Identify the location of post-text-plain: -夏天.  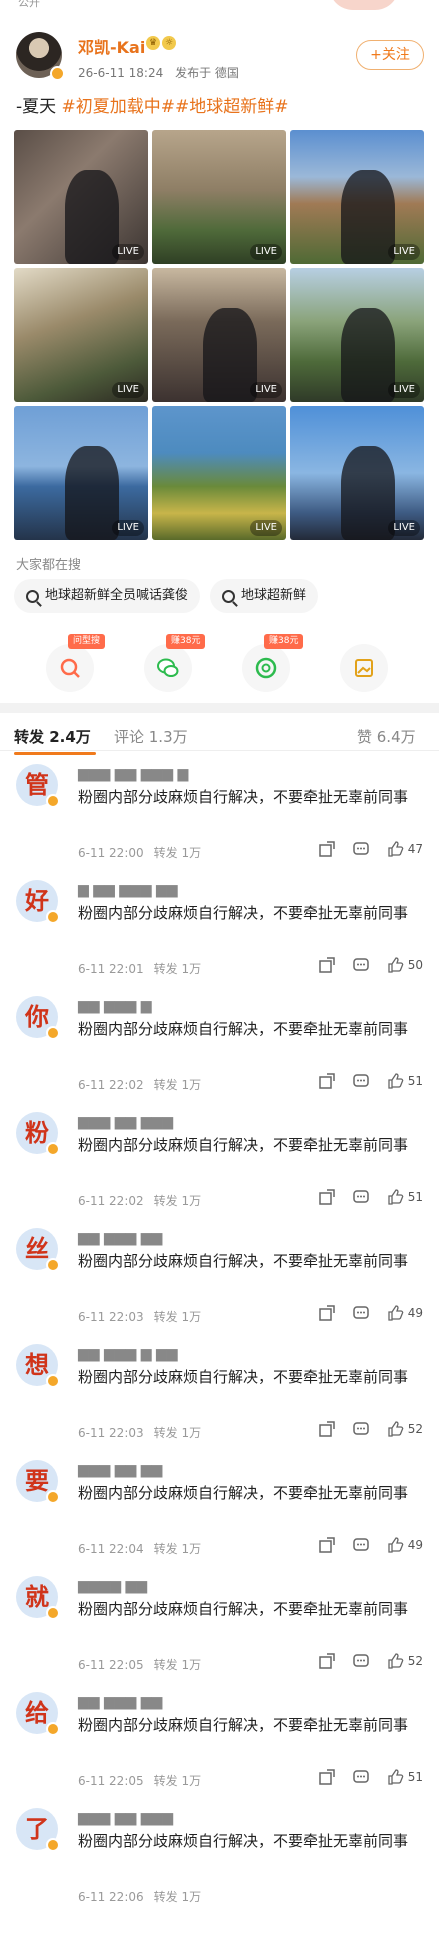
(39, 107).